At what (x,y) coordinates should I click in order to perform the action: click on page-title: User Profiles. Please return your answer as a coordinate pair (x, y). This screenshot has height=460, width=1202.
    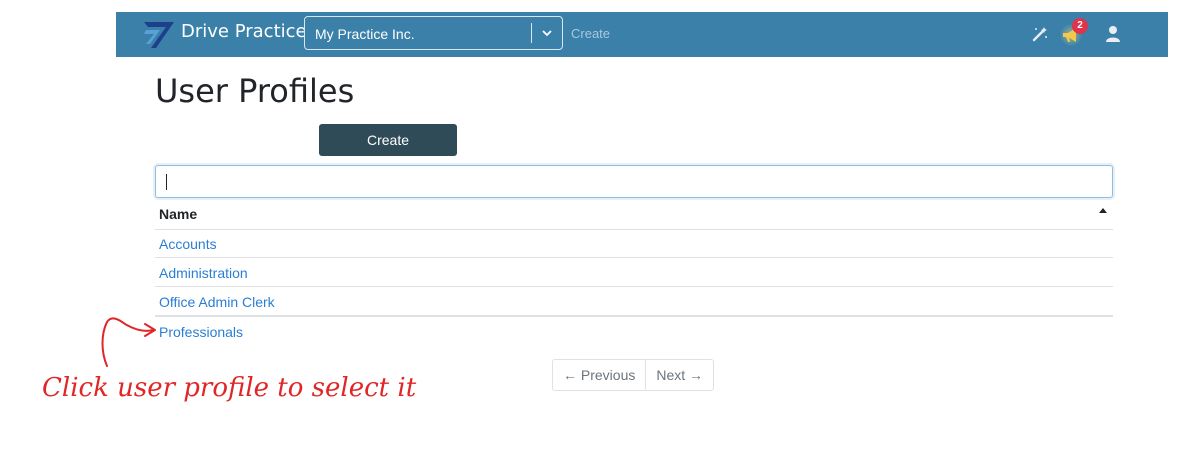
    Looking at the image, I should click on (255, 91).